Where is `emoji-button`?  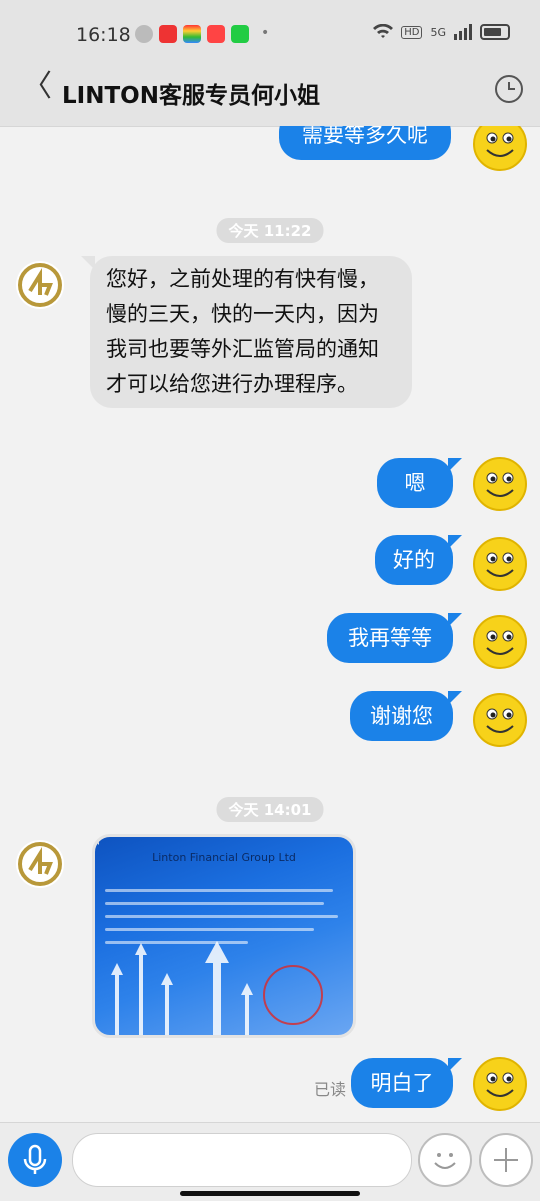
emoji-button is located at coordinates (445, 1160).